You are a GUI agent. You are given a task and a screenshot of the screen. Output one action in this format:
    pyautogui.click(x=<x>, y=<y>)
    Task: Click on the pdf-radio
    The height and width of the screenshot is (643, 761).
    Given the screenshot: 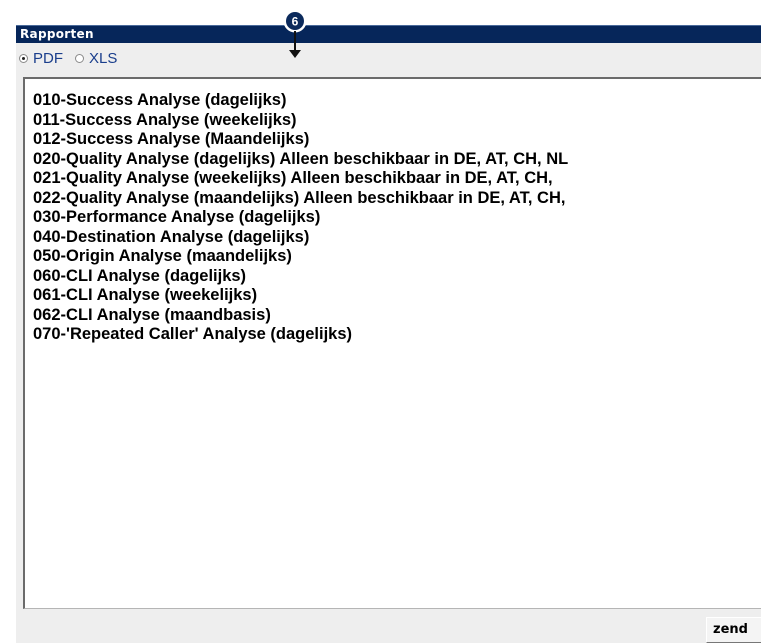 What is the action you would take?
    pyautogui.click(x=23, y=58)
    